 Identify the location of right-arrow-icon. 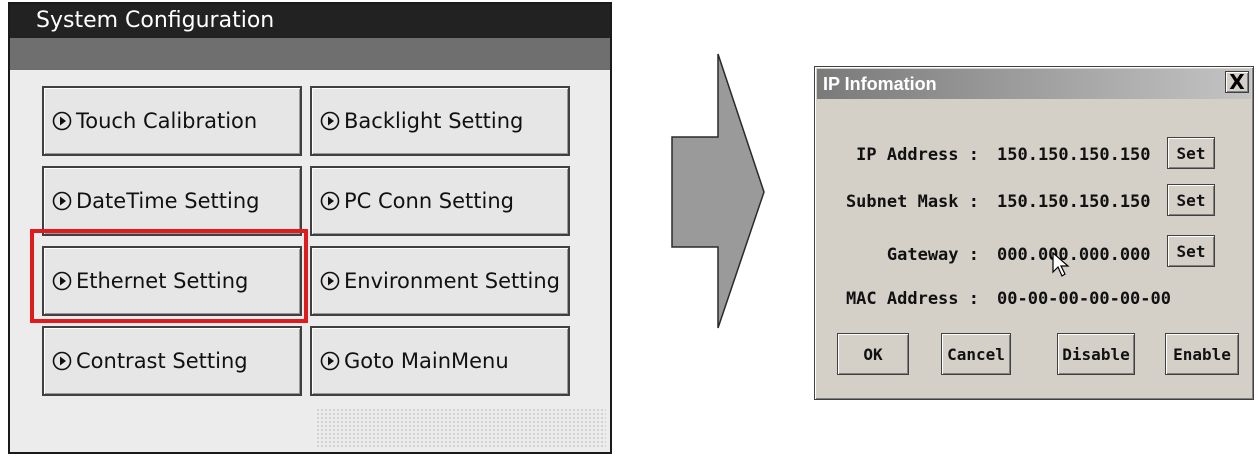
(718, 191).